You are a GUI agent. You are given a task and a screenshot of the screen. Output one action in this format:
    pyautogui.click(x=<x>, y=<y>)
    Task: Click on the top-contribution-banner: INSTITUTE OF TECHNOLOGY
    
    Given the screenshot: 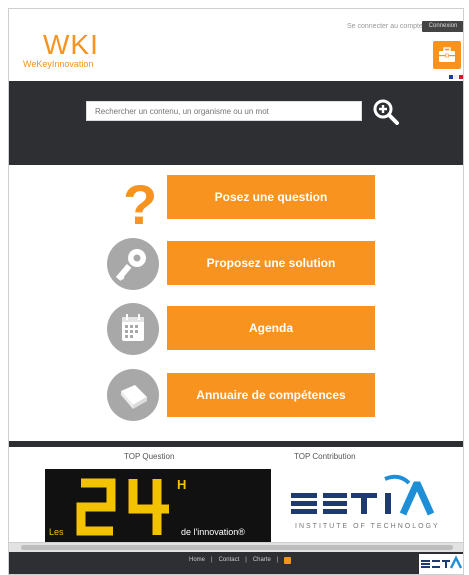 What is the action you would take?
    pyautogui.click(x=371, y=506)
    